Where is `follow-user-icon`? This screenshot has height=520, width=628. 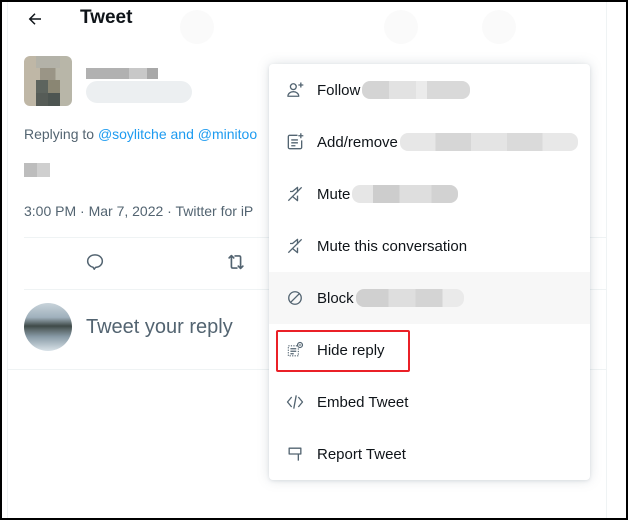 follow-user-icon is located at coordinates (295, 89).